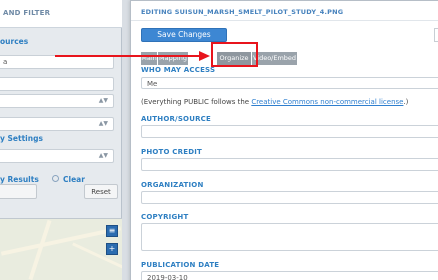 This screenshot has width=438, height=280. Describe the element at coordinates (21, 138) in the screenshot. I see `sidebar-label-settings: y Settings` at that location.